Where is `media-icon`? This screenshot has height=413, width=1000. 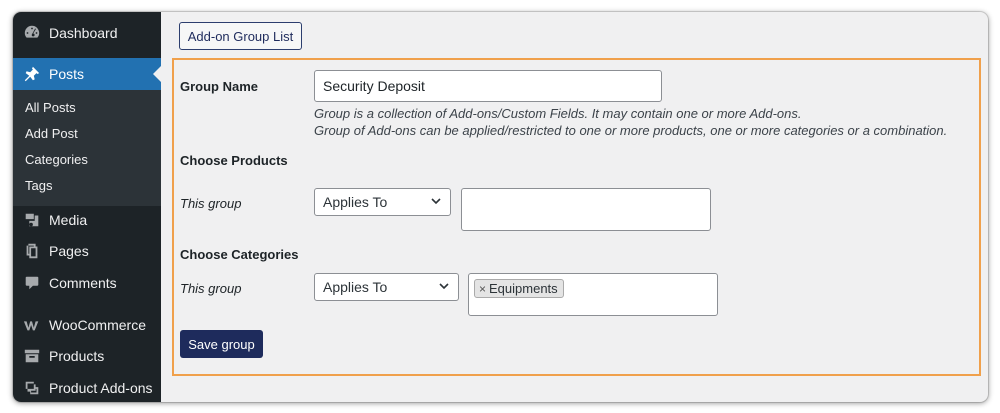
media-icon is located at coordinates (32, 220).